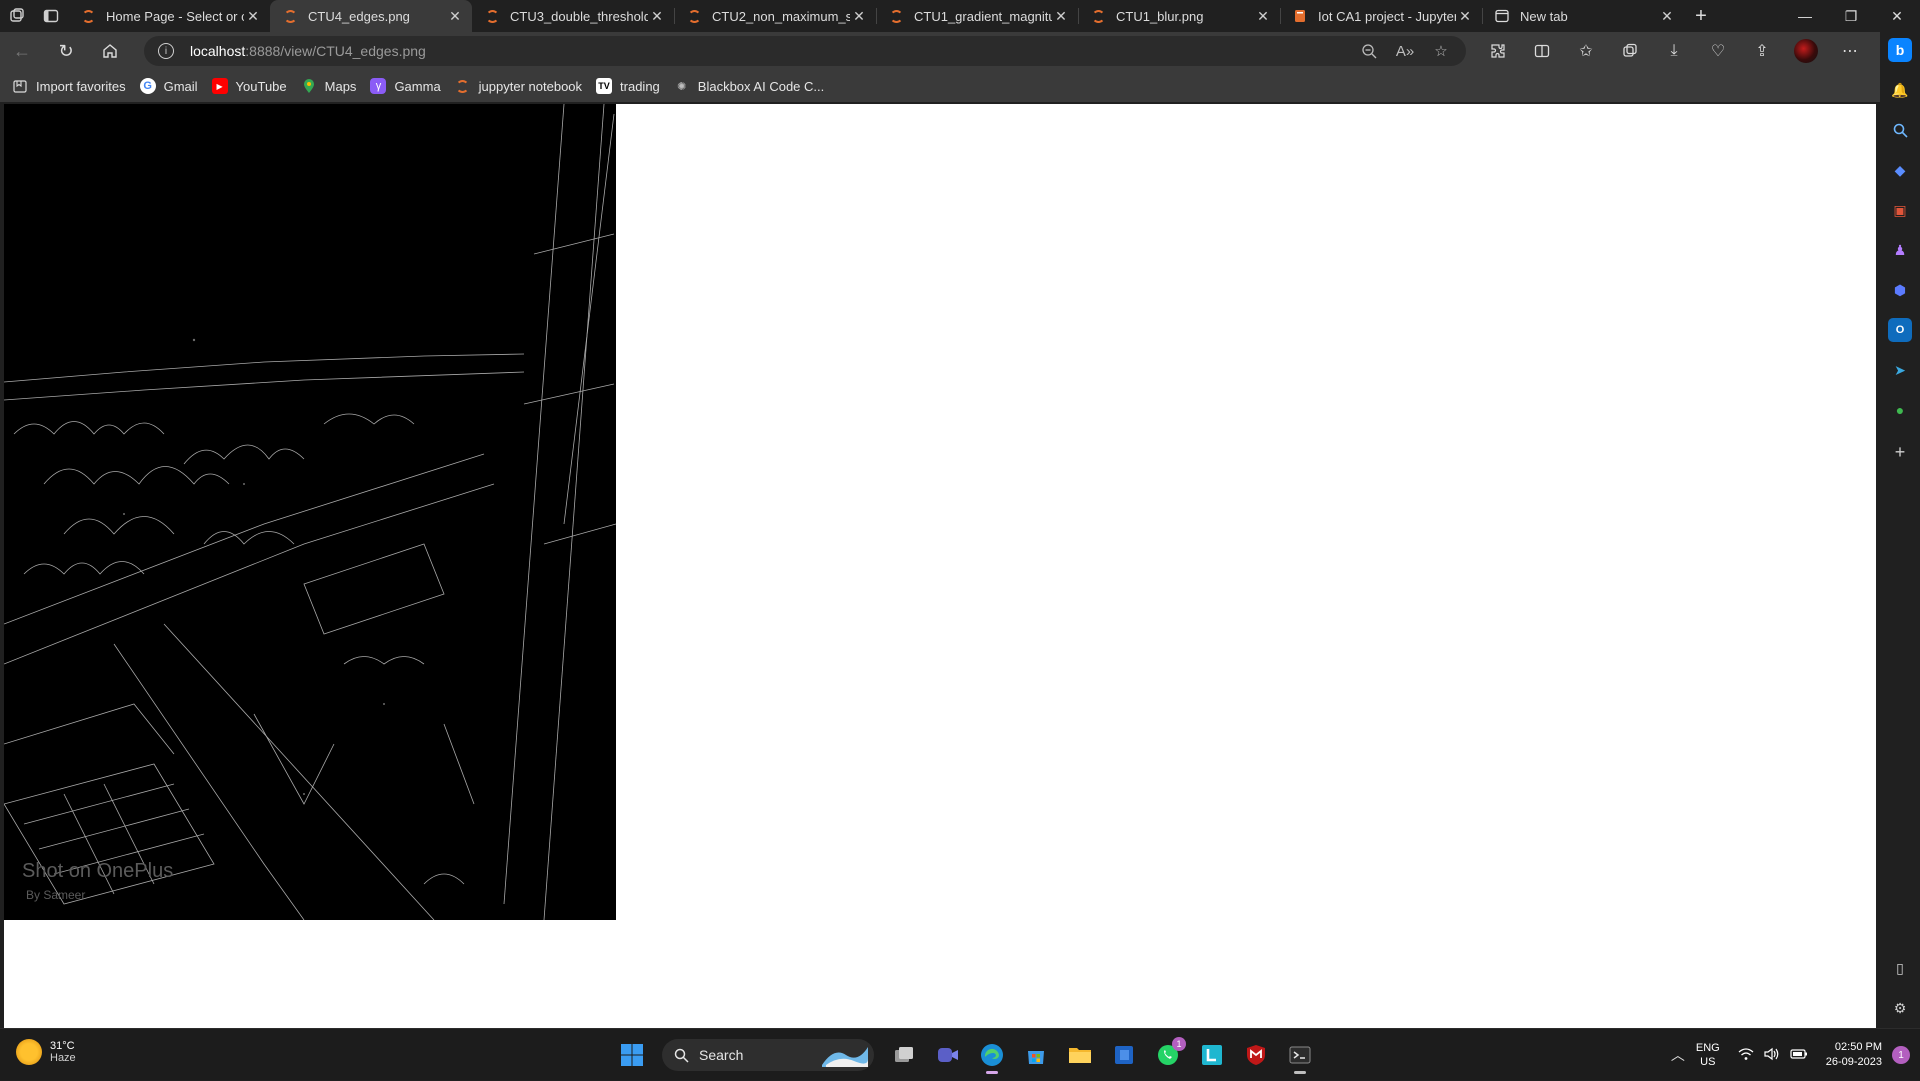 This screenshot has height=1081, width=1920. I want to click on youtube-icon: ▶, so click(219, 86).